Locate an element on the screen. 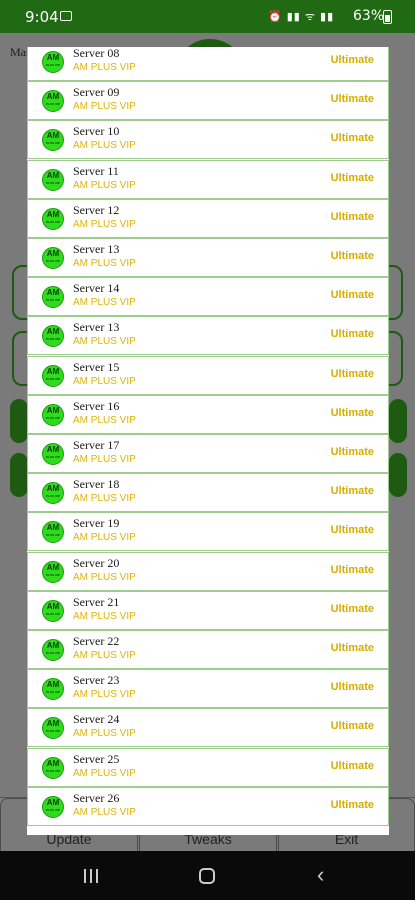  server-row: AM PLUS VIP Server 23 AM PLUS VIP Ultimate is located at coordinates (208, 689).